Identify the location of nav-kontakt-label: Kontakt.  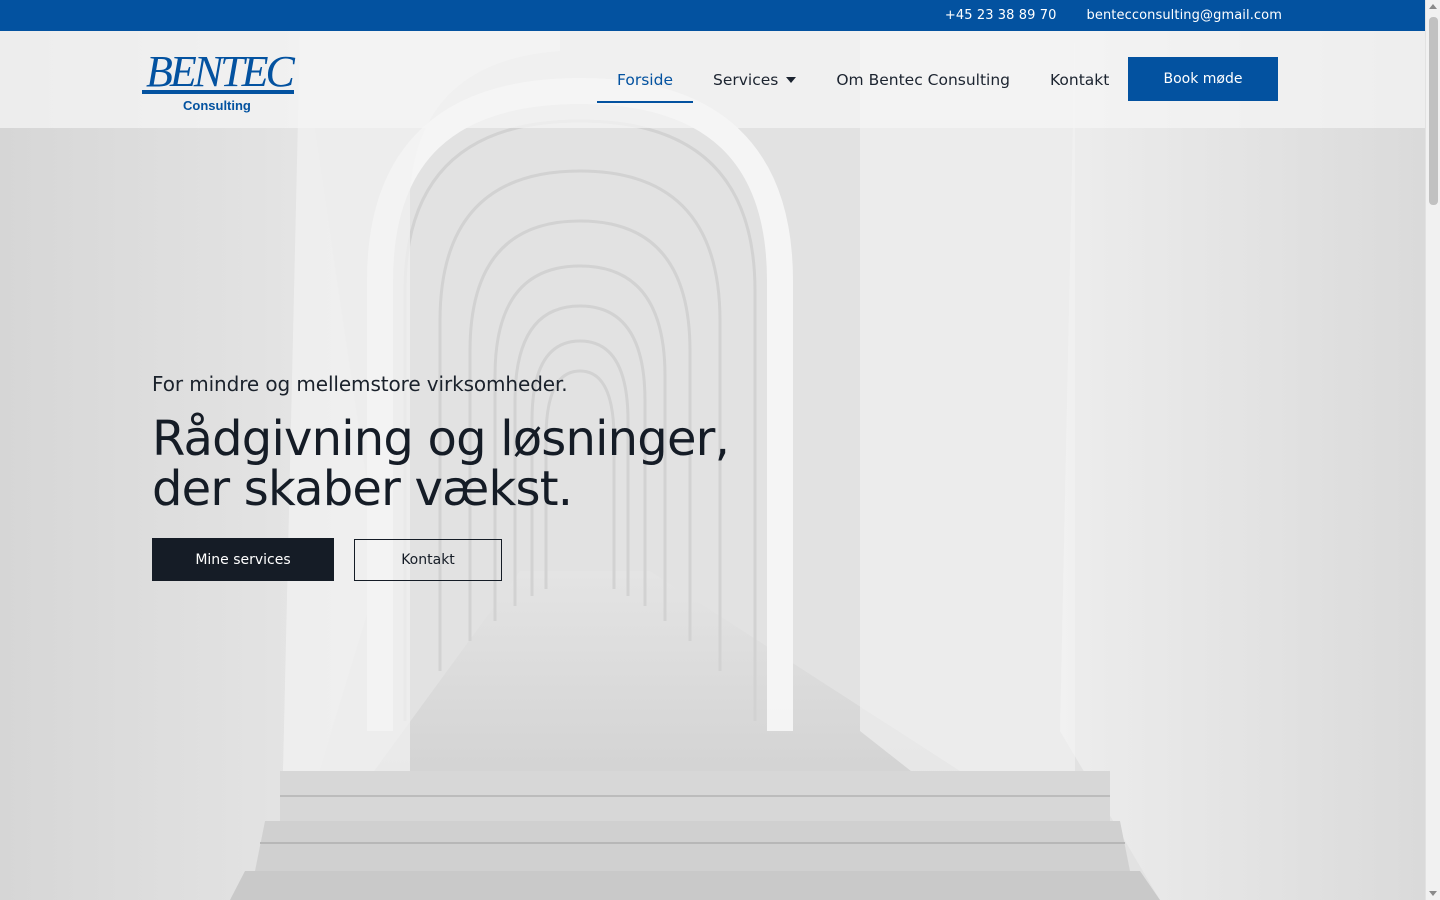
(1080, 79).